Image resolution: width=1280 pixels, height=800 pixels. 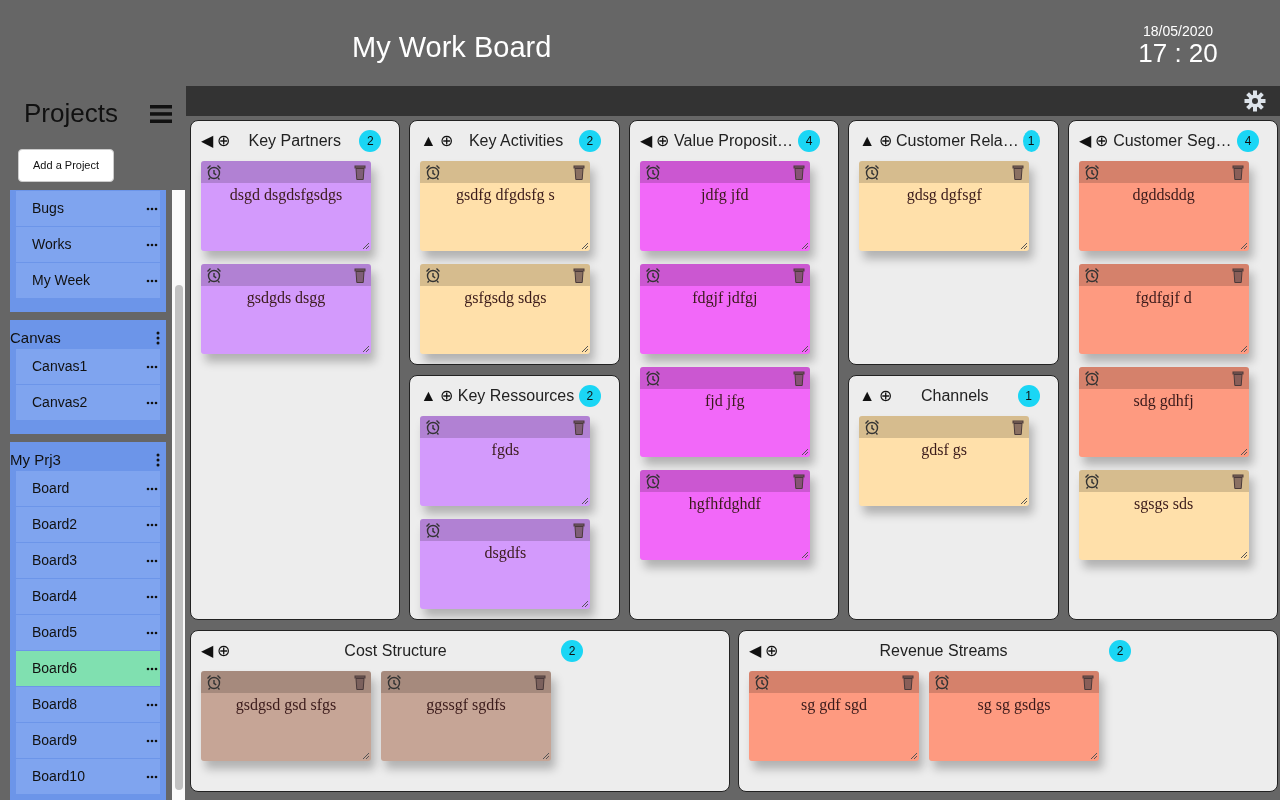 What do you see at coordinates (724, 206) in the screenshot?
I see `sticky-note: jdfg jfd` at bounding box center [724, 206].